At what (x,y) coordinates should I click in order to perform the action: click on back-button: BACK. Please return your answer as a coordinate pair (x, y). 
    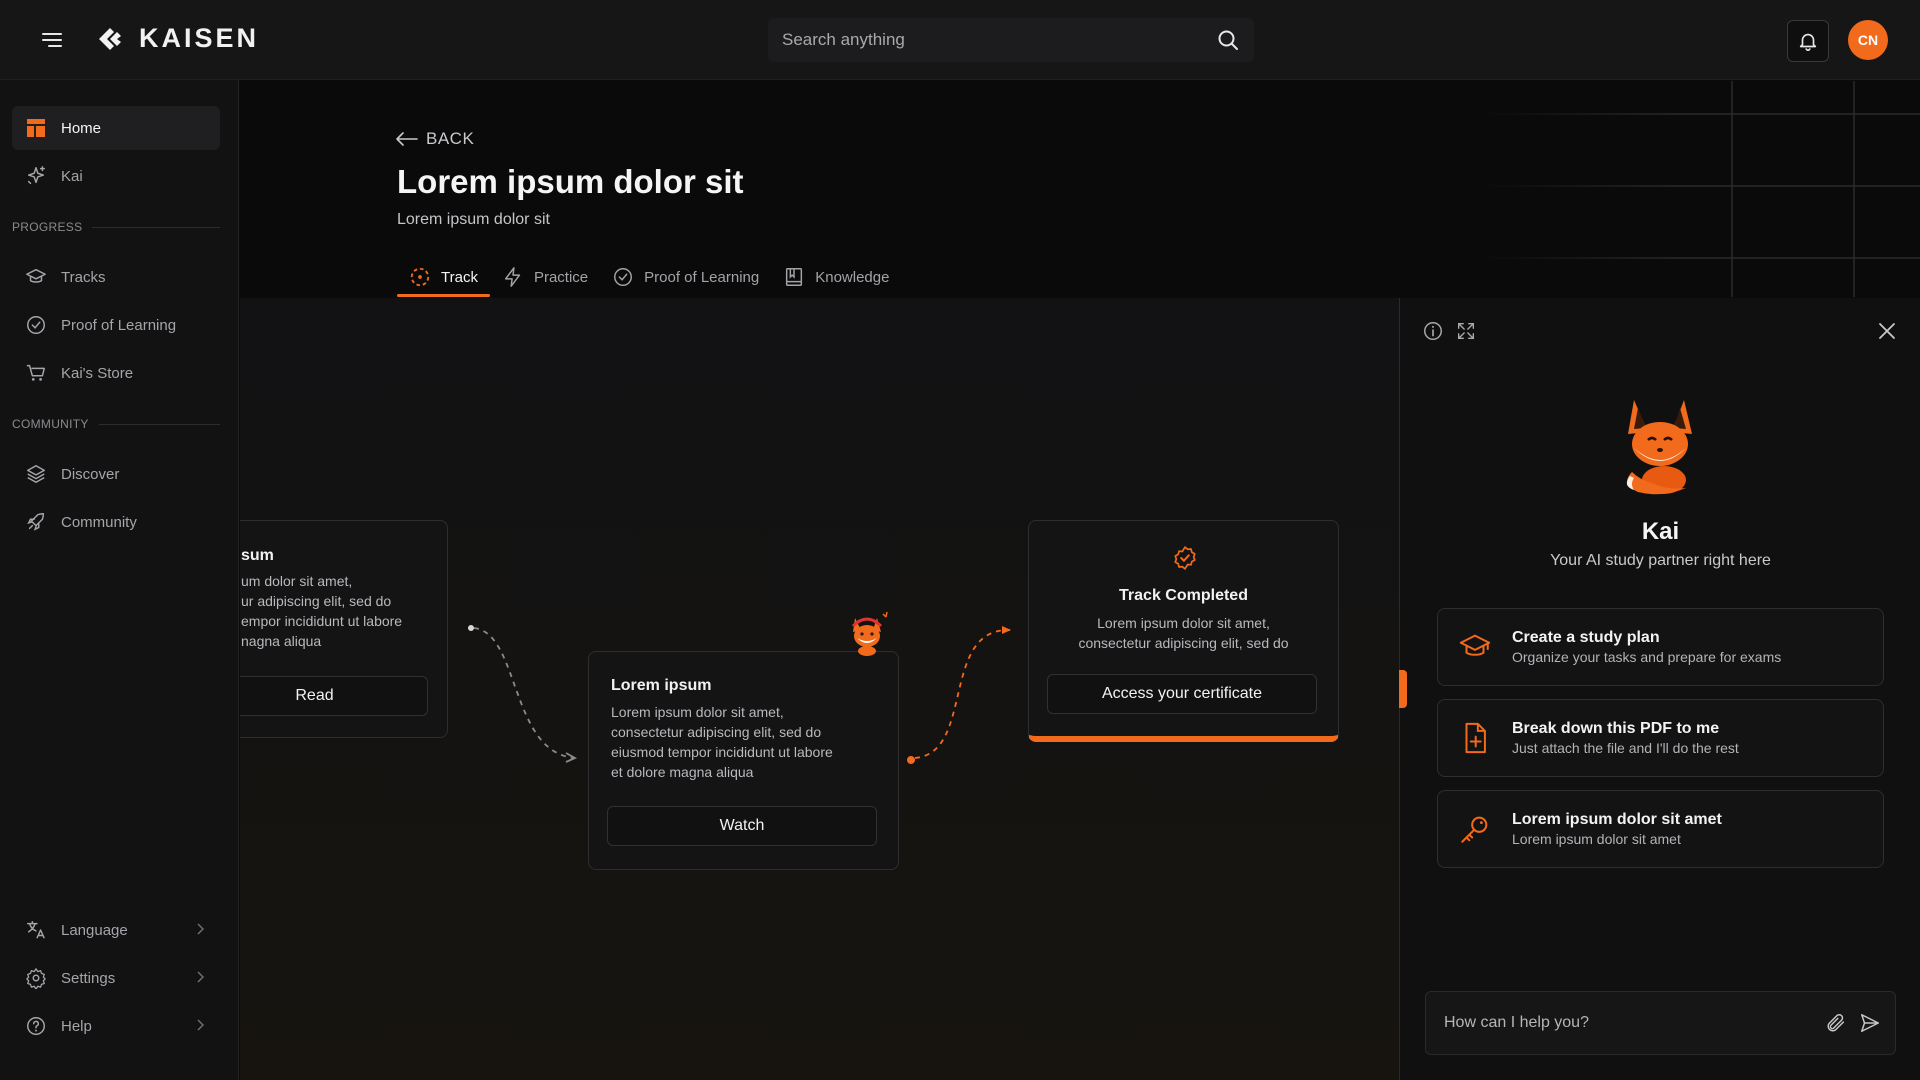
    Looking at the image, I should click on (435, 139).